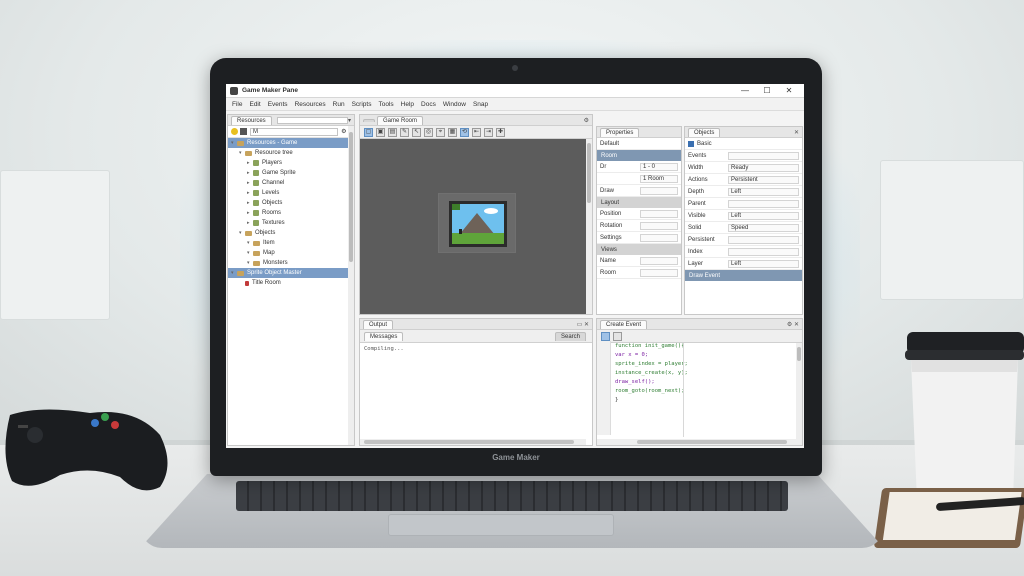  What do you see at coordinates (464, 132) in the screenshot?
I see `room-tool-button: ⟲` at bounding box center [464, 132].